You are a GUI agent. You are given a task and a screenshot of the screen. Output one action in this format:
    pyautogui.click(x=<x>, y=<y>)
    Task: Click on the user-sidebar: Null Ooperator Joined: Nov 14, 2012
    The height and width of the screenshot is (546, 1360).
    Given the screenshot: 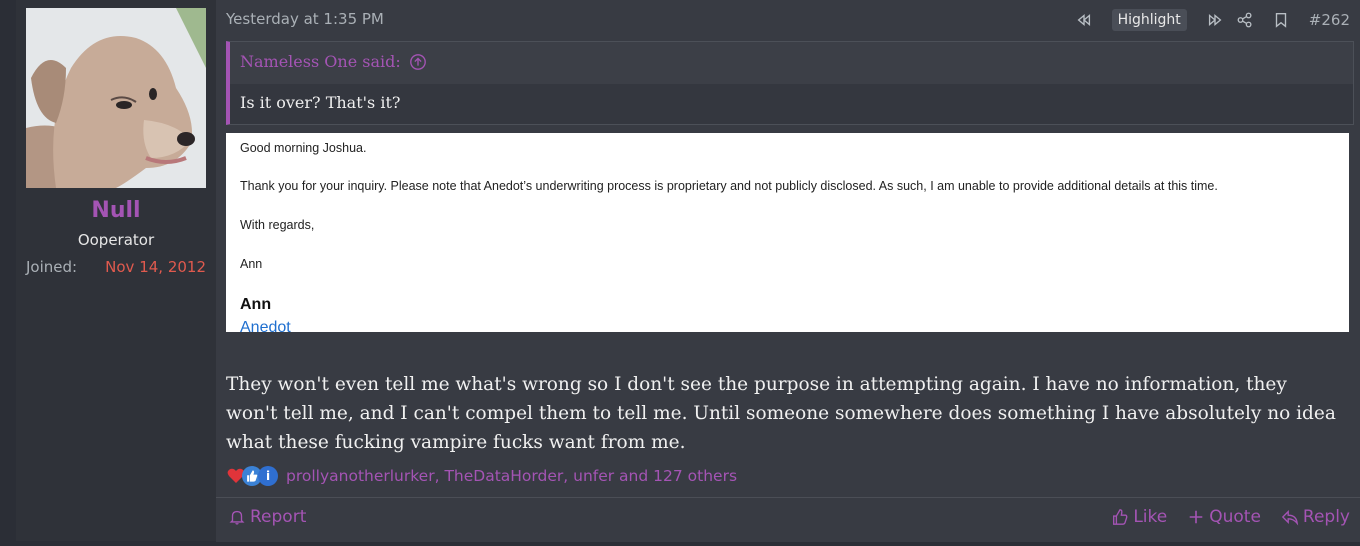 What is the action you would take?
    pyautogui.click(x=116, y=270)
    